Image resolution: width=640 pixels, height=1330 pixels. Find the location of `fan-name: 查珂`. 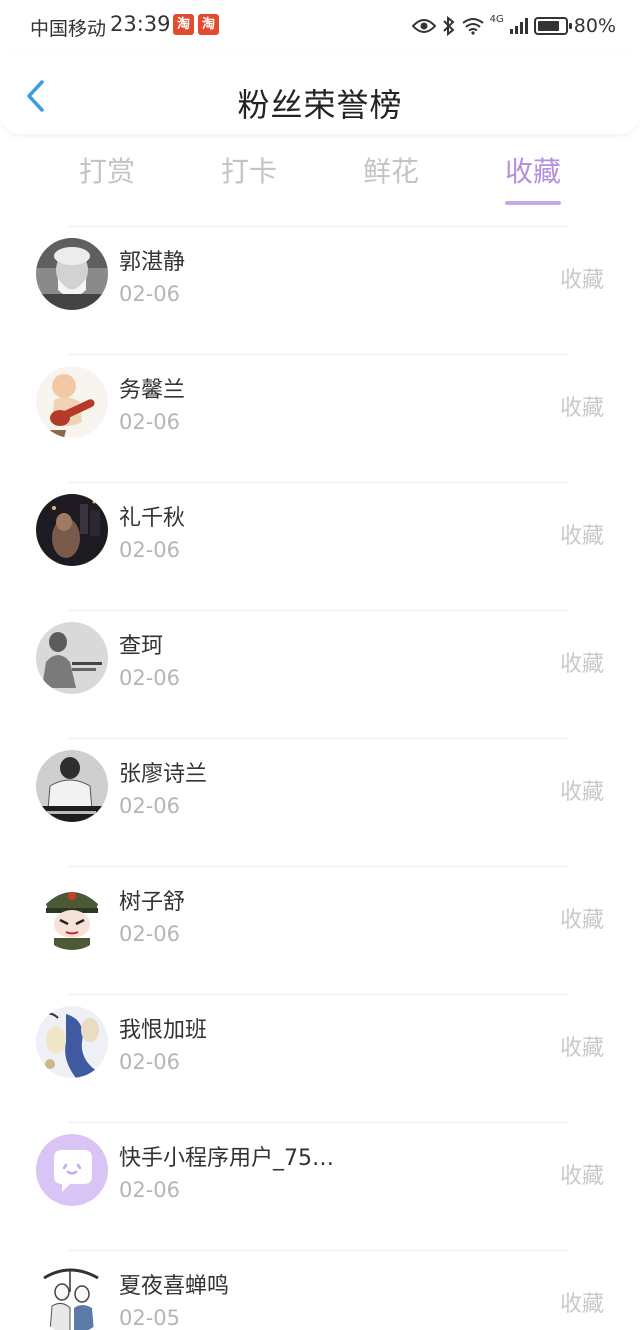

fan-name: 查珂 is located at coordinates (141, 646).